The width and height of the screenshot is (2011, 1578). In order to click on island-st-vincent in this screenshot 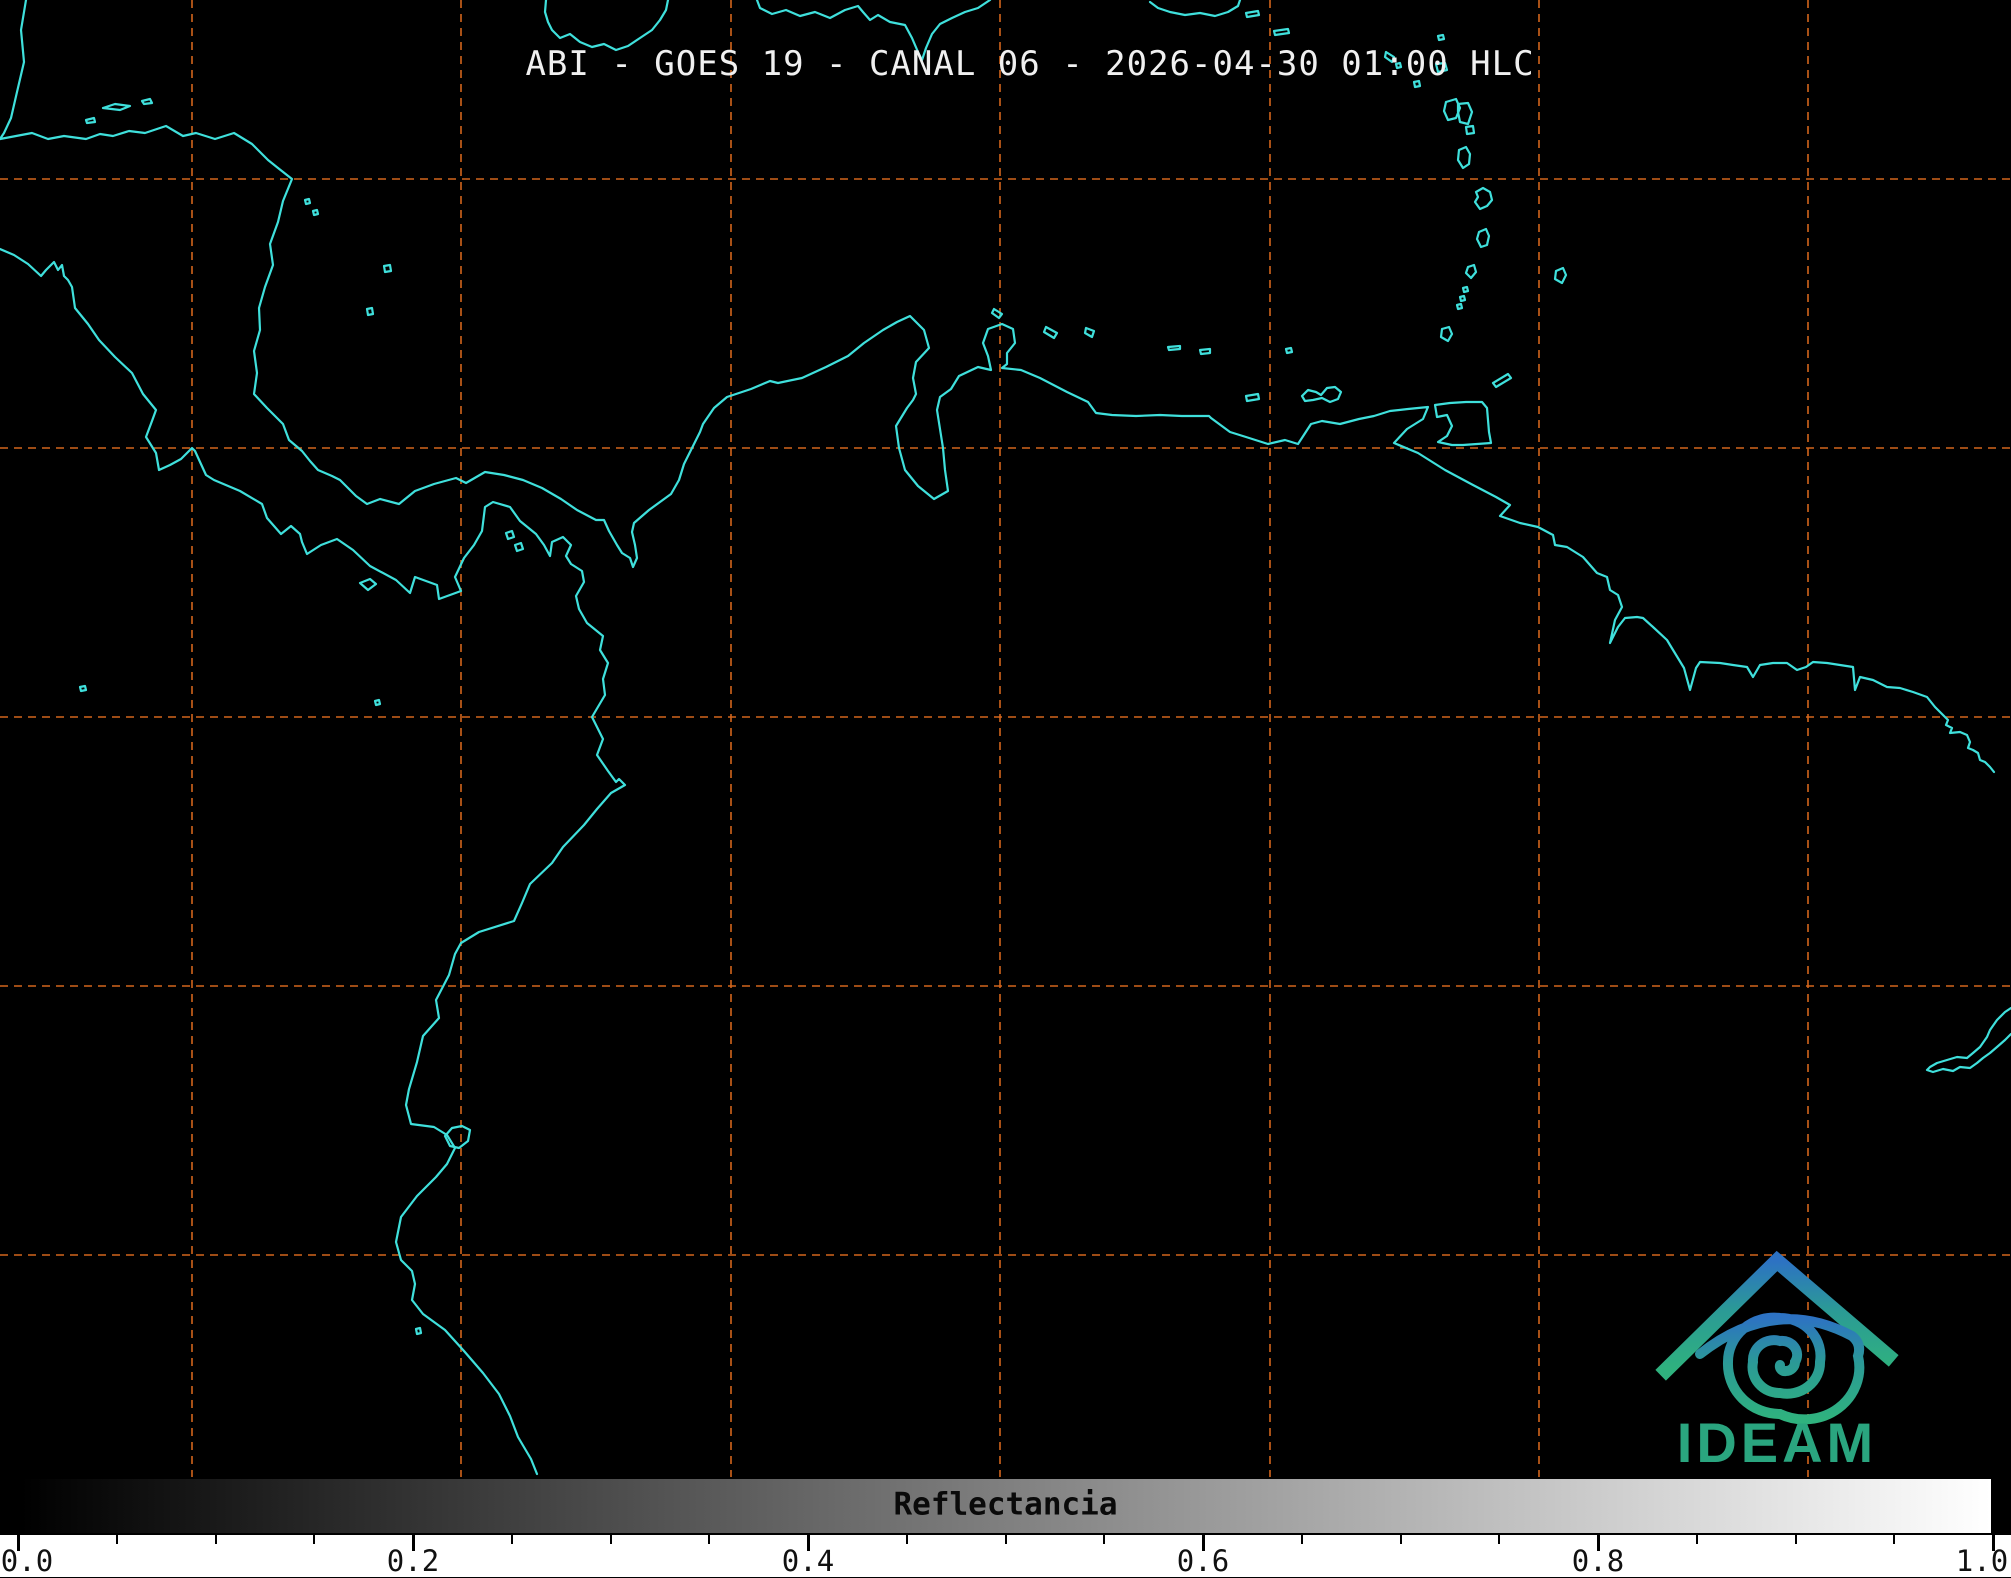, I will do `click(1471, 271)`.